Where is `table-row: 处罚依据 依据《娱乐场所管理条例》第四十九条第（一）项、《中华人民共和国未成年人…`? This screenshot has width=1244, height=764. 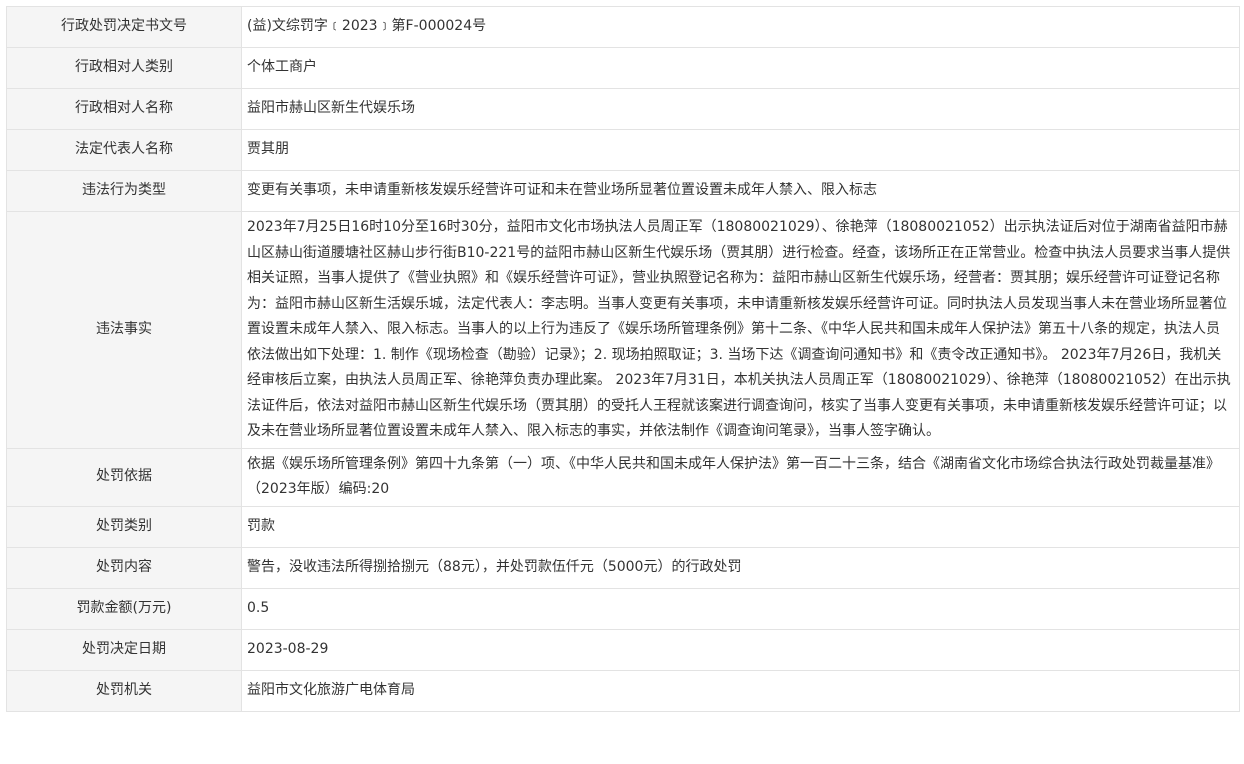
table-row: 处罚依据 依据《娱乐场所管理条例》第四十九条第（一）项、《中华人民共和国未成年人… is located at coordinates (623, 477).